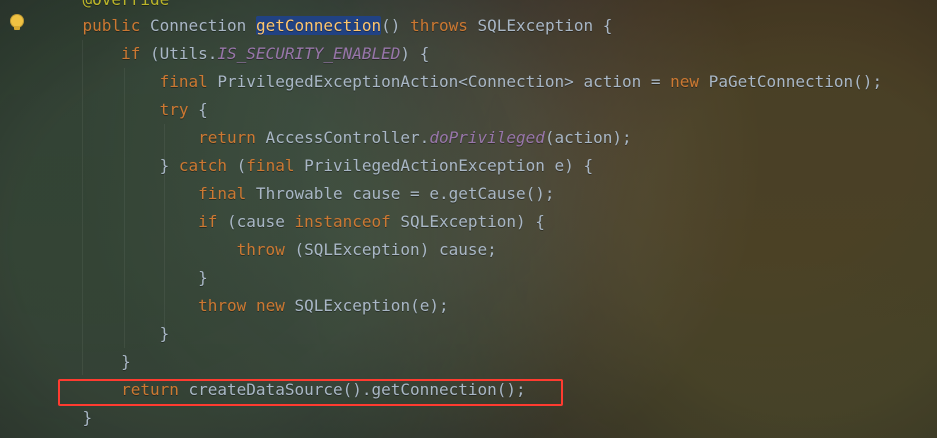 The image size is (937, 438). Describe the element at coordinates (415, 53) in the screenshot. I see `code-token: ) {` at that location.